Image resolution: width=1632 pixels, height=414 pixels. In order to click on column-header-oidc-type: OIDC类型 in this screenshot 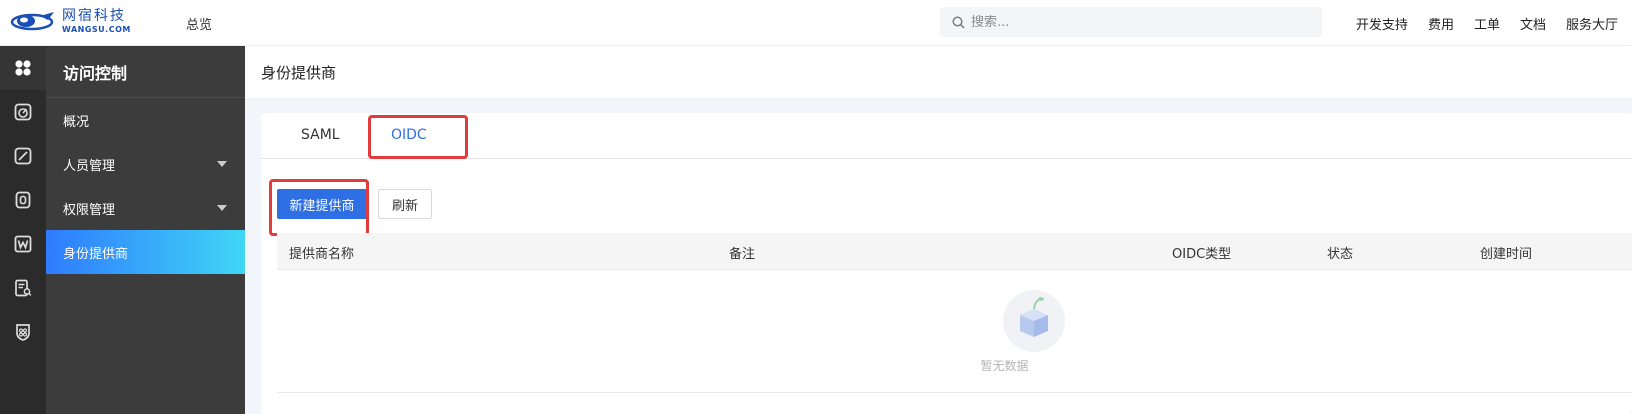, I will do `click(1201, 252)`.